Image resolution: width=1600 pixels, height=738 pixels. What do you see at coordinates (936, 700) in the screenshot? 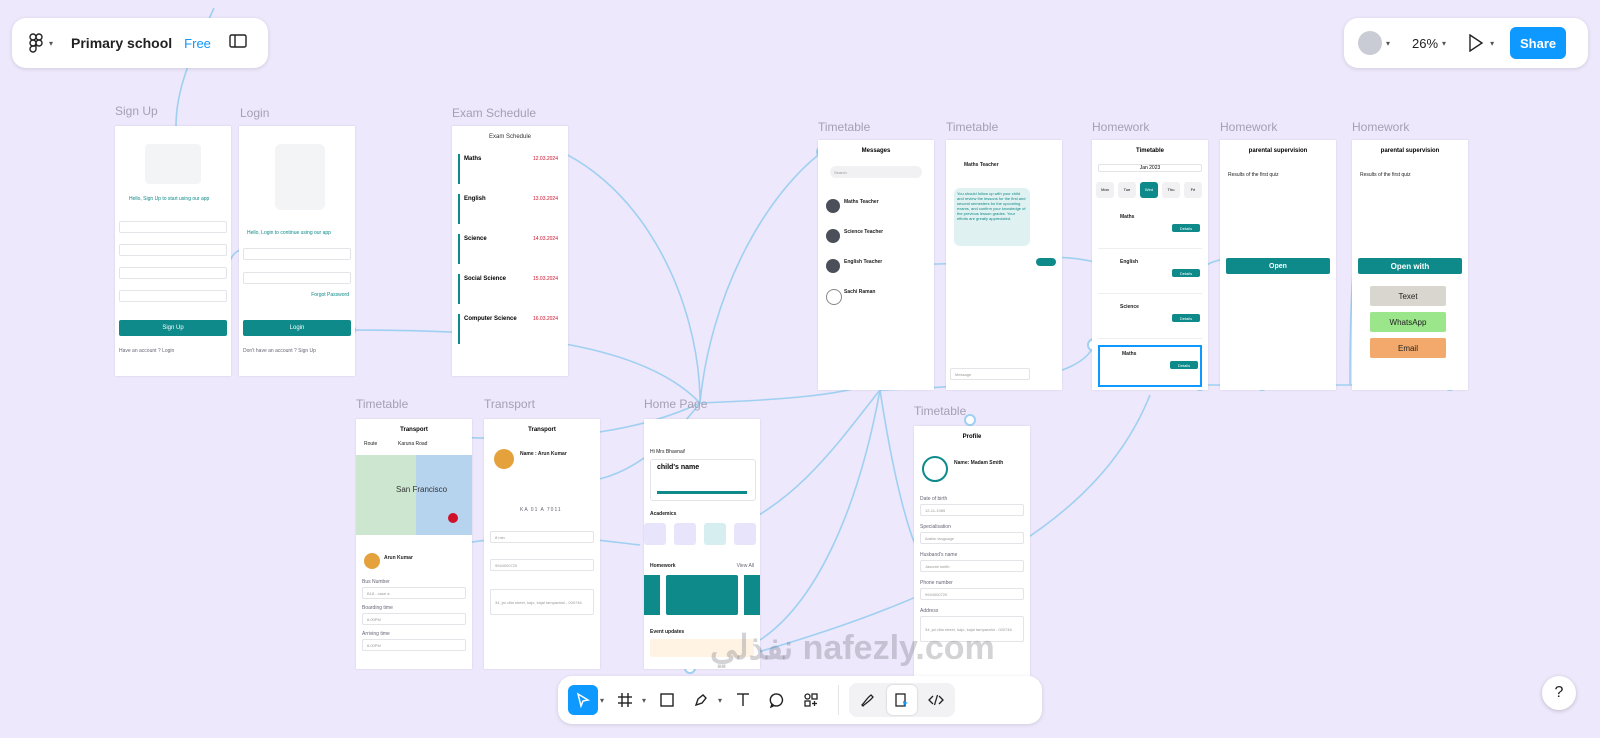
I see `dev-mode-button` at bounding box center [936, 700].